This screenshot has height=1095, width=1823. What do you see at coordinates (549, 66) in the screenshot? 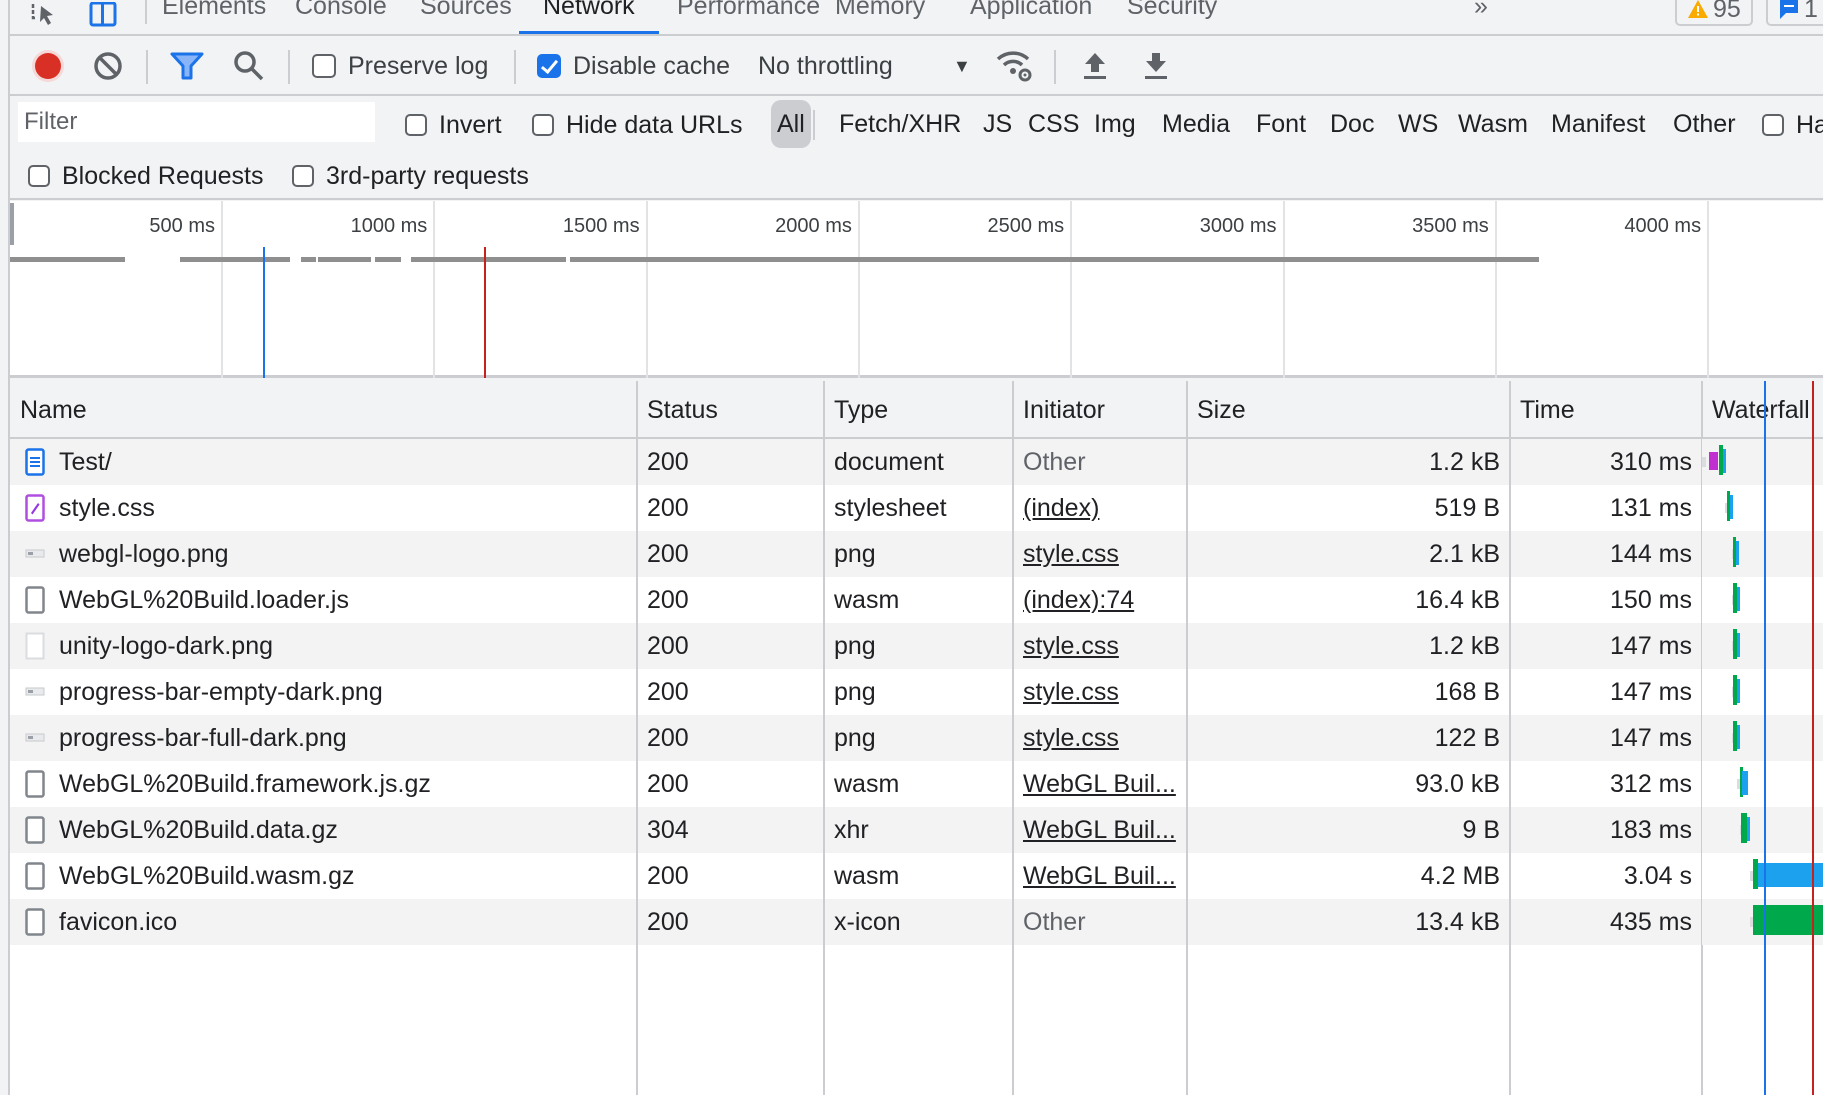
I see `disable-cache-check` at bounding box center [549, 66].